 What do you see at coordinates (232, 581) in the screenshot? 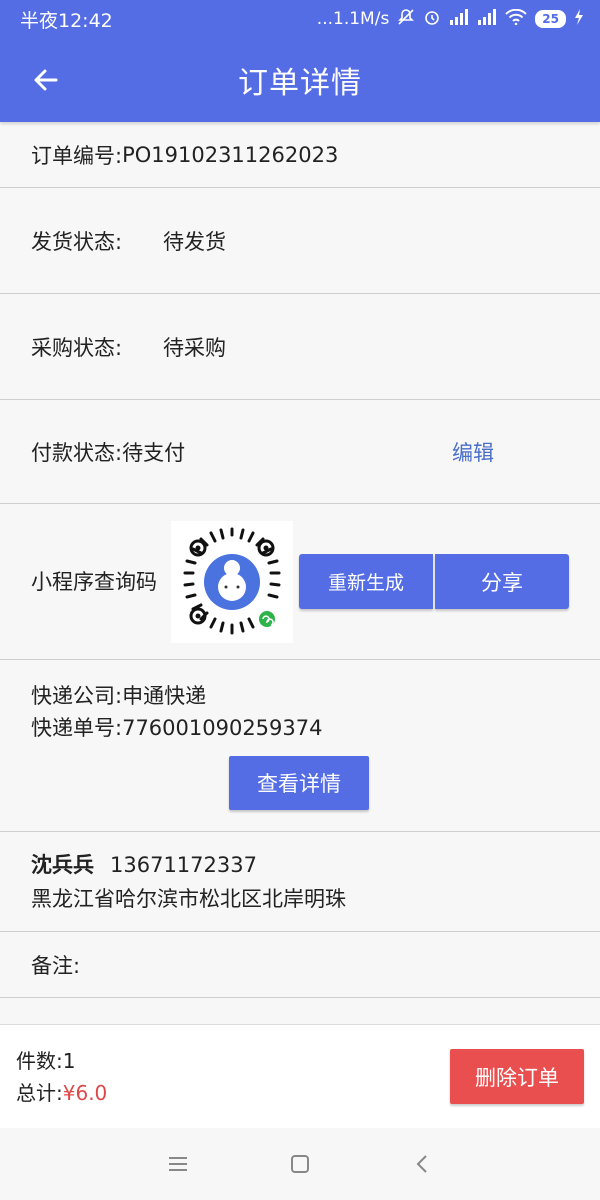
I see `mini-program-qr-code` at bounding box center [232, 581].